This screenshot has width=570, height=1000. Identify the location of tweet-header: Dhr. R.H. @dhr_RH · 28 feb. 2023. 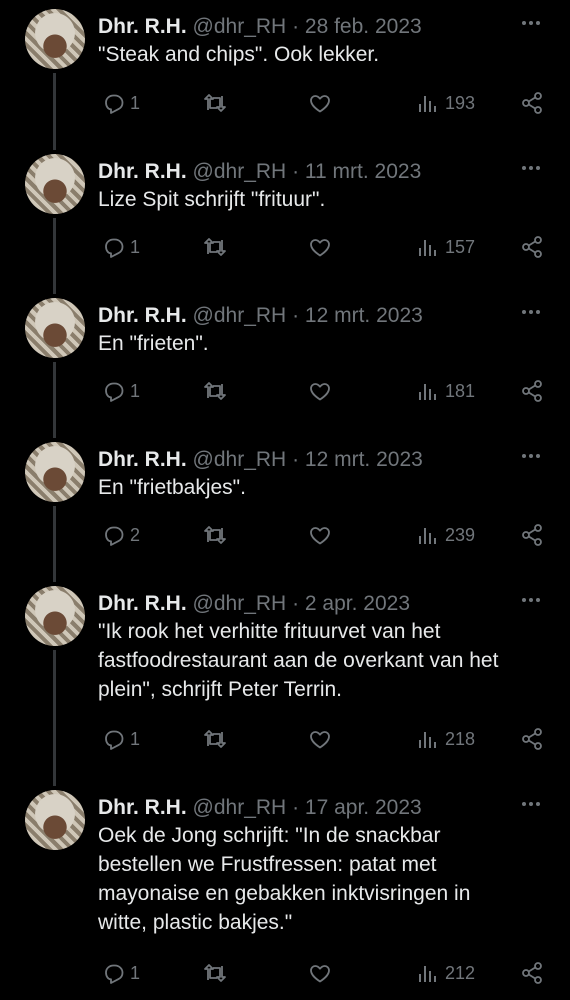
(260, 27).